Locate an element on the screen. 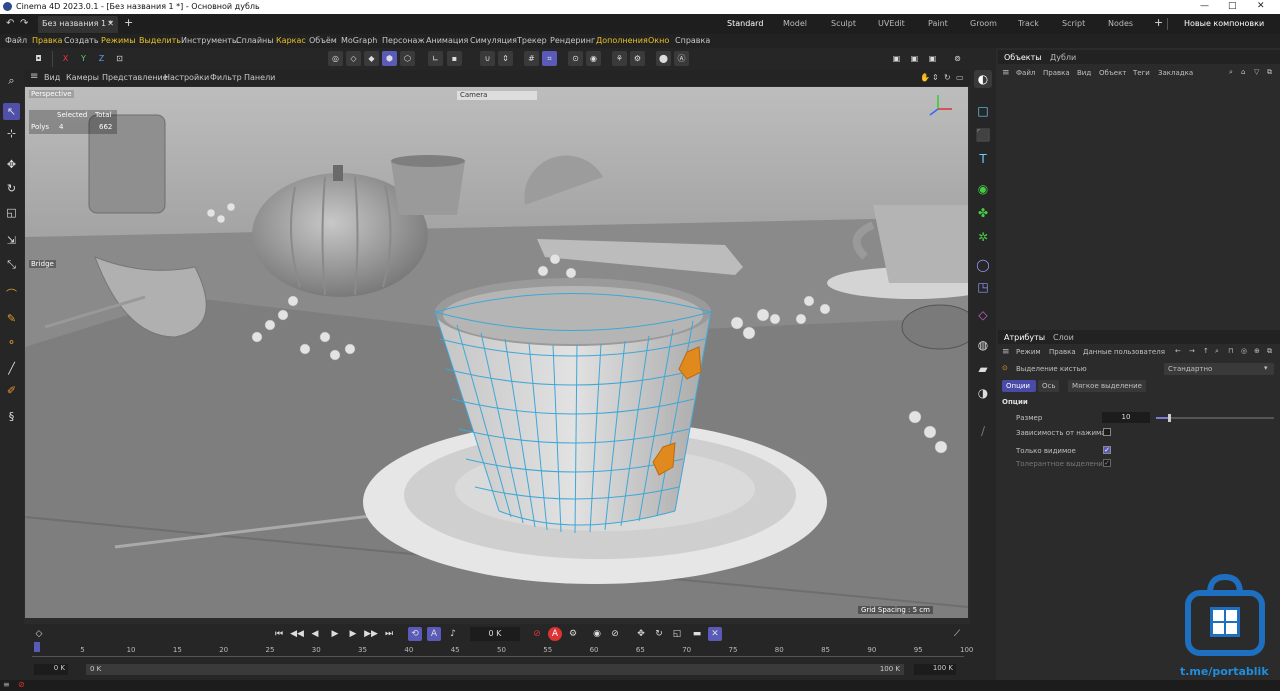 The width and height of the screenshot is (1280, 691). axis-y-toggle: Y is located at coordinates (83, 58).